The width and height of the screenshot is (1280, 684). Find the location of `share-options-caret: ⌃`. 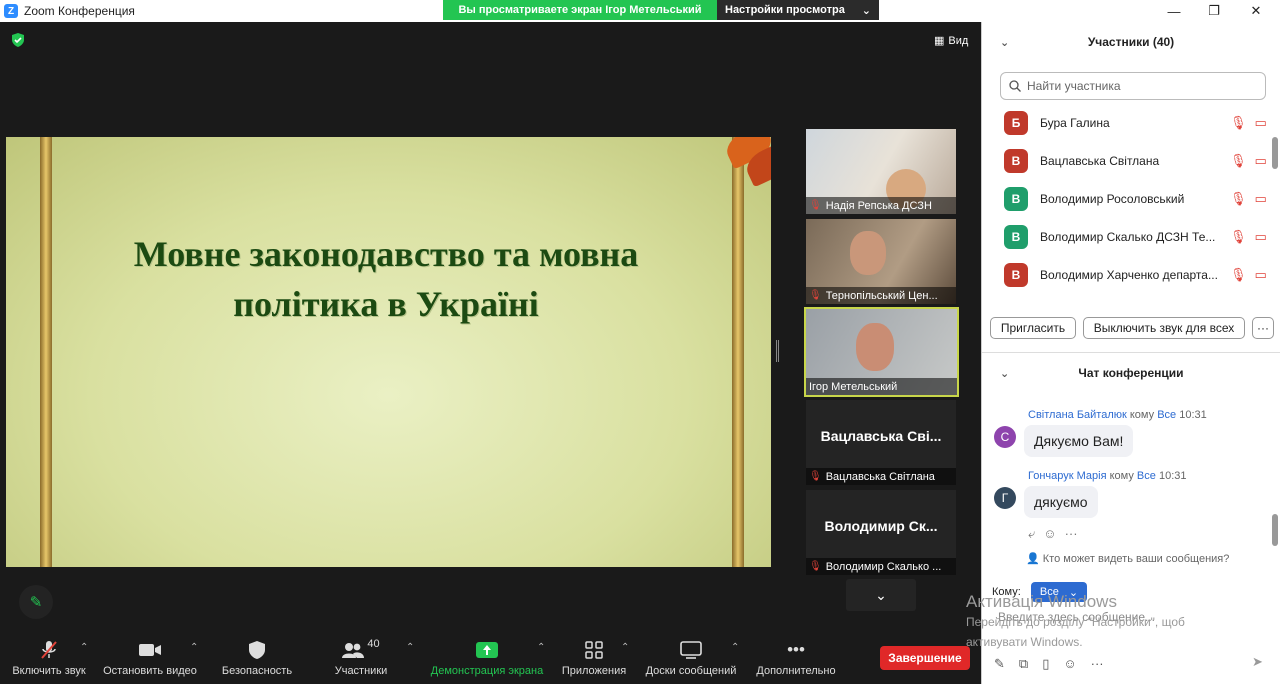

share-options-caret: ⌃ is located at coordinates (541, 647).